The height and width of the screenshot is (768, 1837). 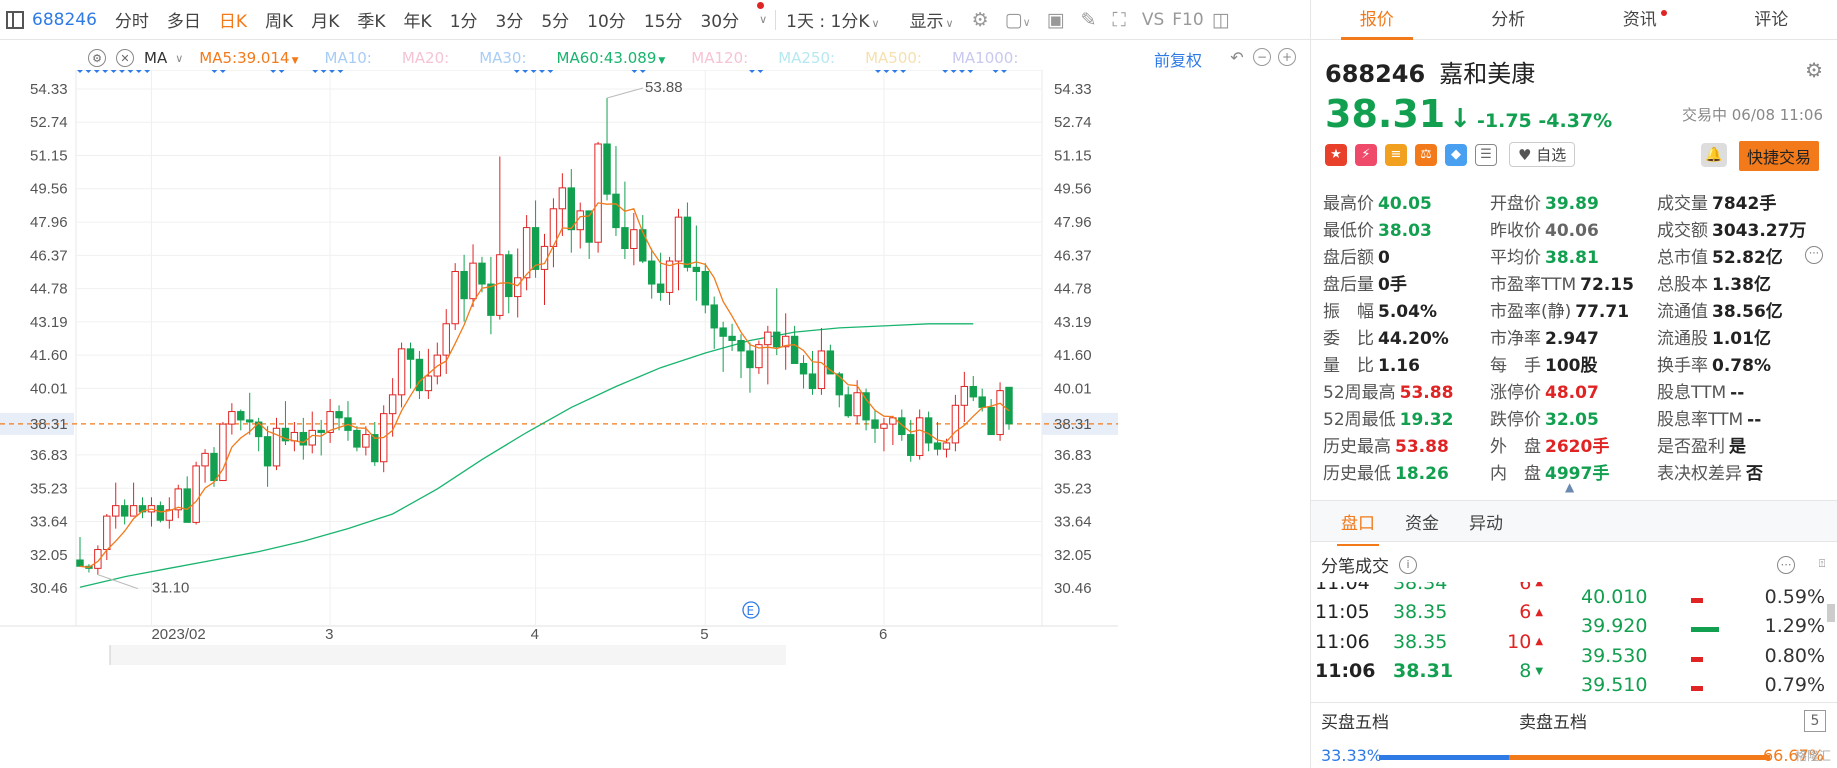 I want to click on china-flag-icon: ★, so click(x=1336, y=154).